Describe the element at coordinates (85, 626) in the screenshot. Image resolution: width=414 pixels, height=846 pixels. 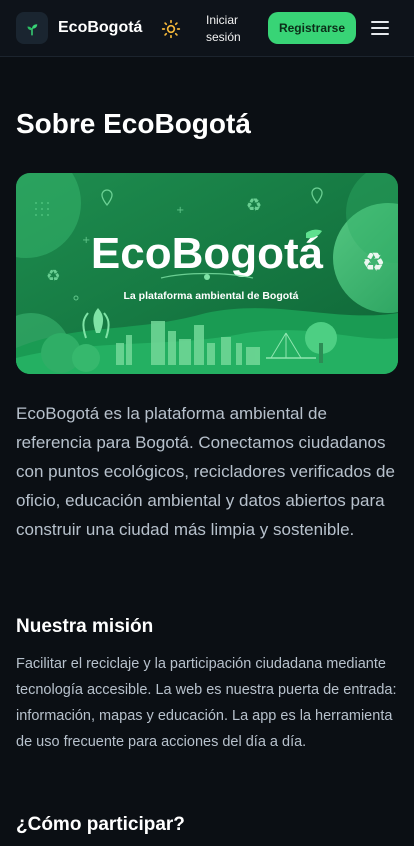
I see `mission-heading: Nuestra misión` at that location.